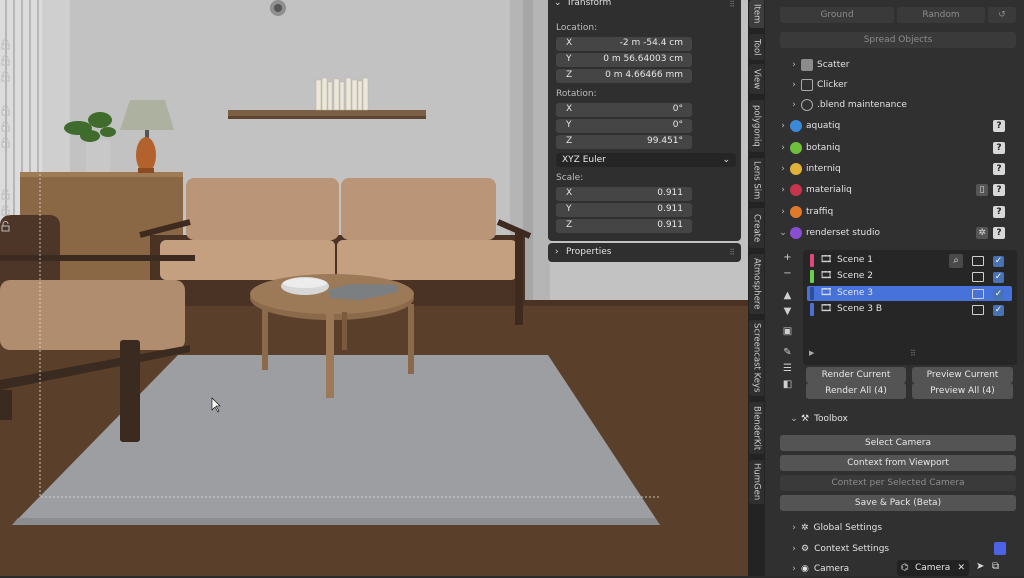 The height and width of the screenshot is (578, 1024). Describe the element at coordinates (787, 384) in the screenshot. I see `paint-icon: ◧` at that location.